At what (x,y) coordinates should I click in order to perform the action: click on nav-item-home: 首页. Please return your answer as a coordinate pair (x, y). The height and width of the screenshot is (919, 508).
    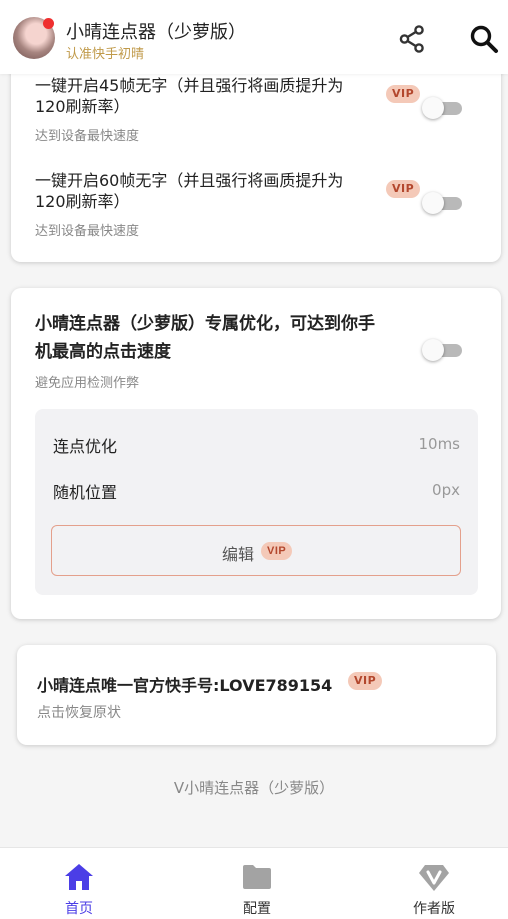
    Looking at the image, I should click on (79, 883).